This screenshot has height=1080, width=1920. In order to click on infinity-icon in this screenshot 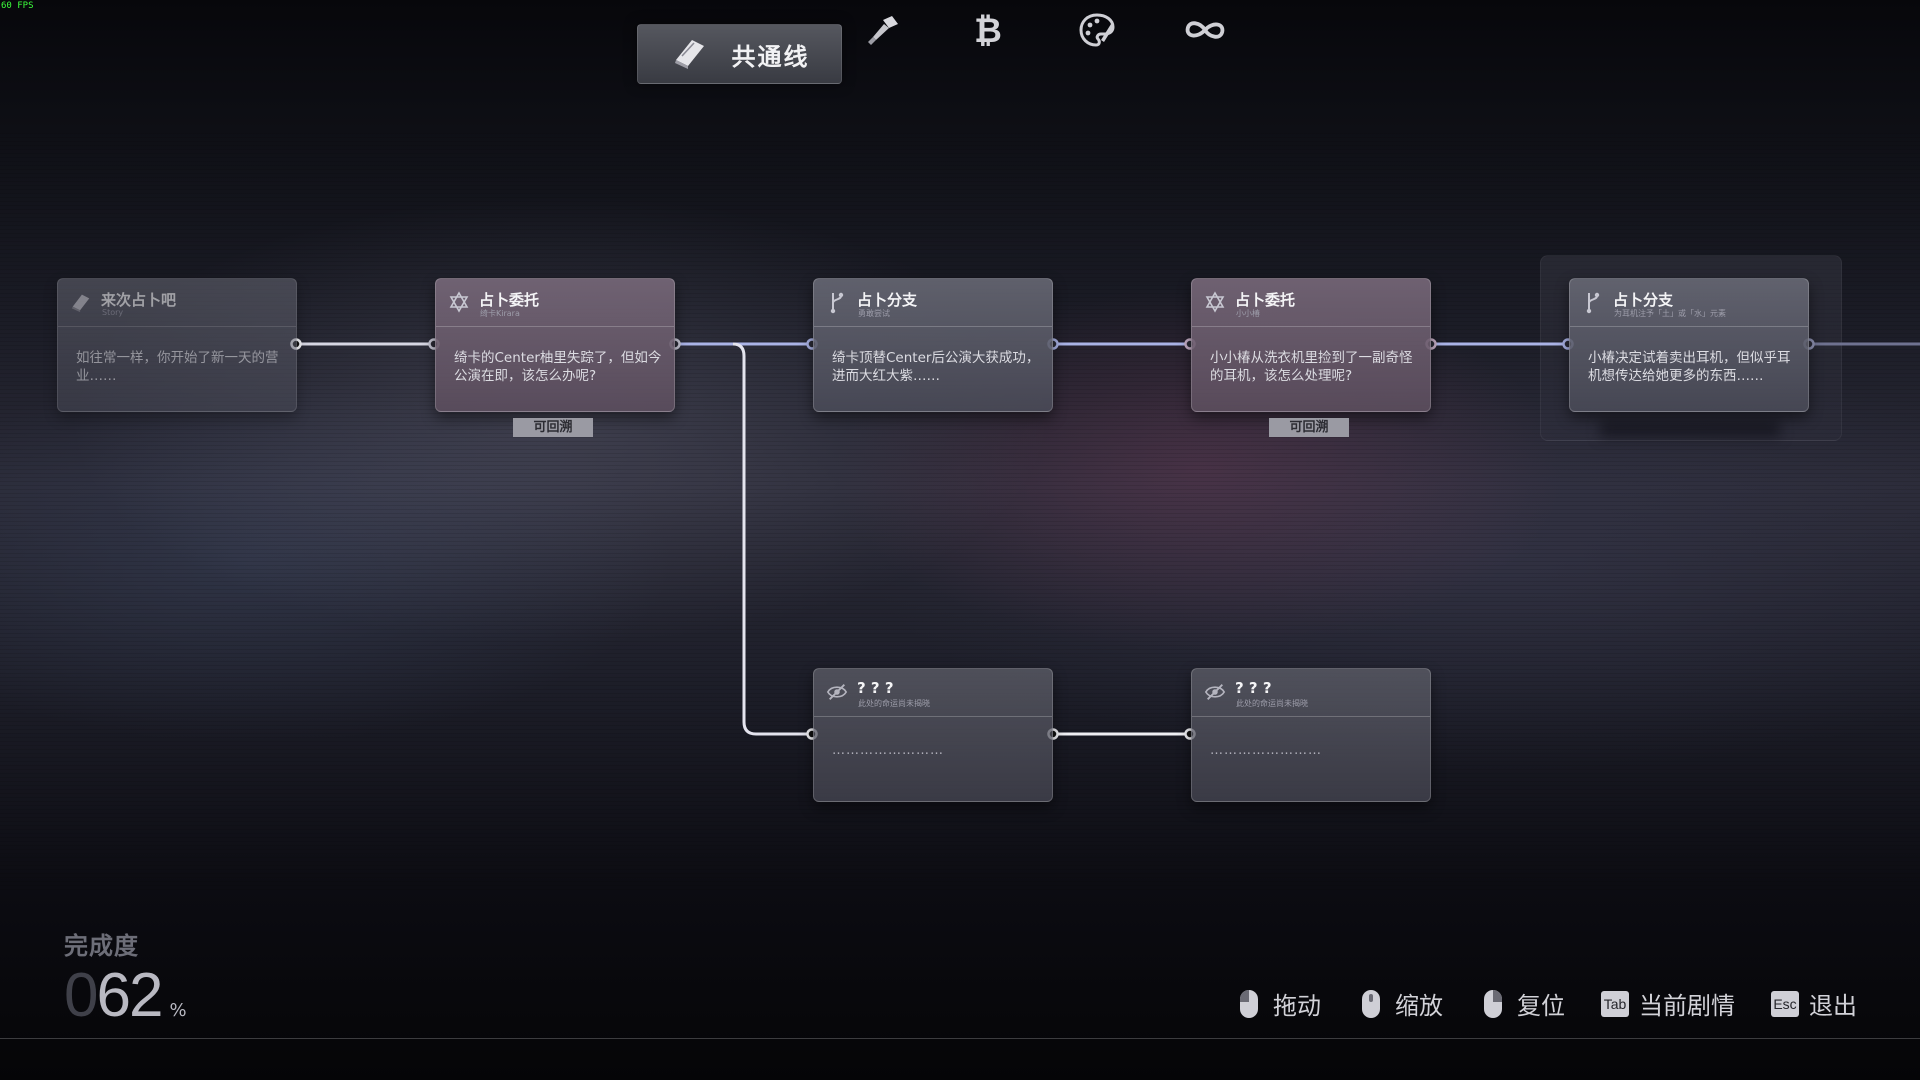, I will do `click(1205, 30)`.